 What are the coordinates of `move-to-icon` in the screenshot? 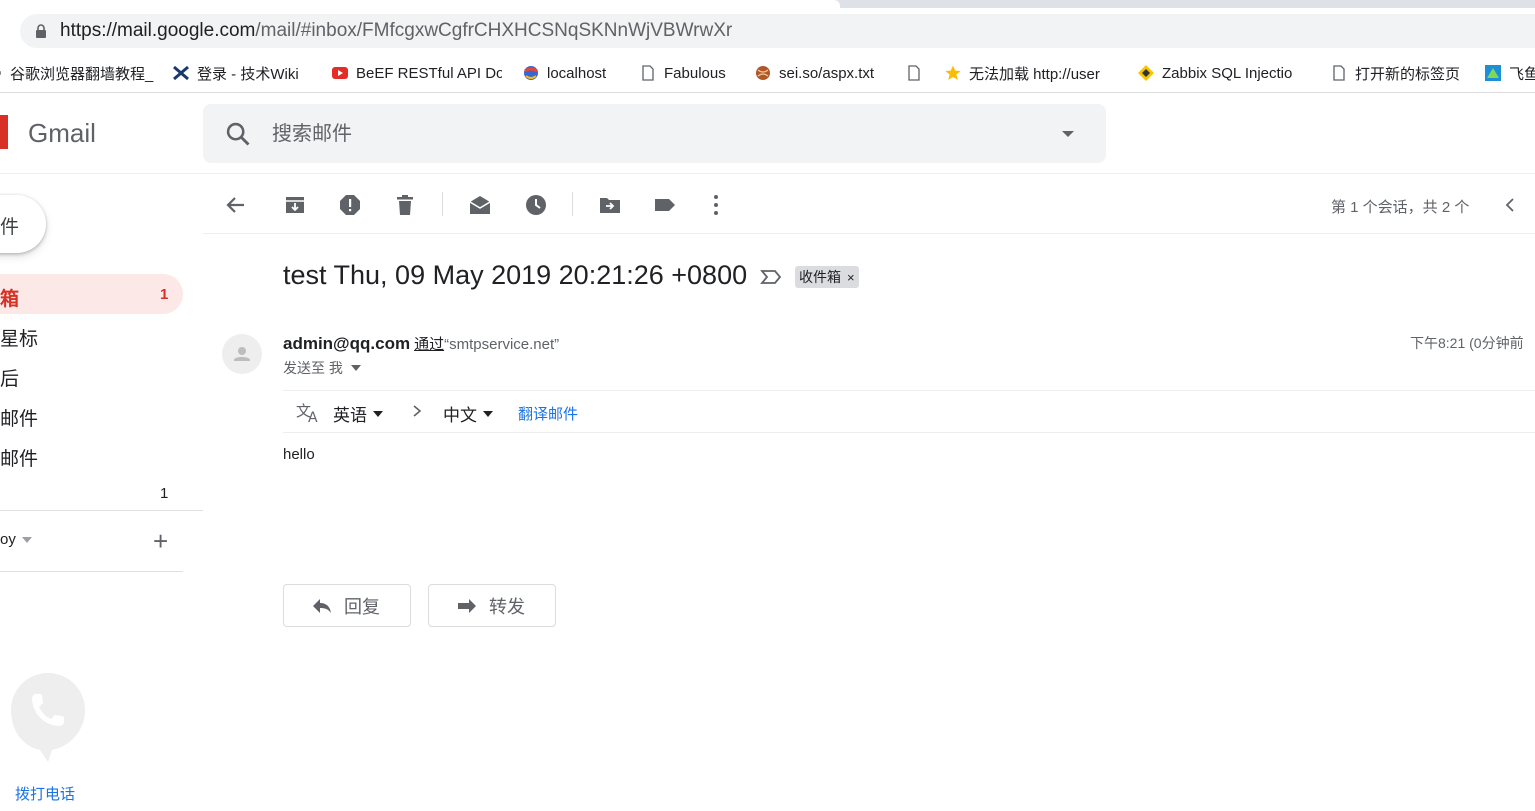 It's located at (610, 205).